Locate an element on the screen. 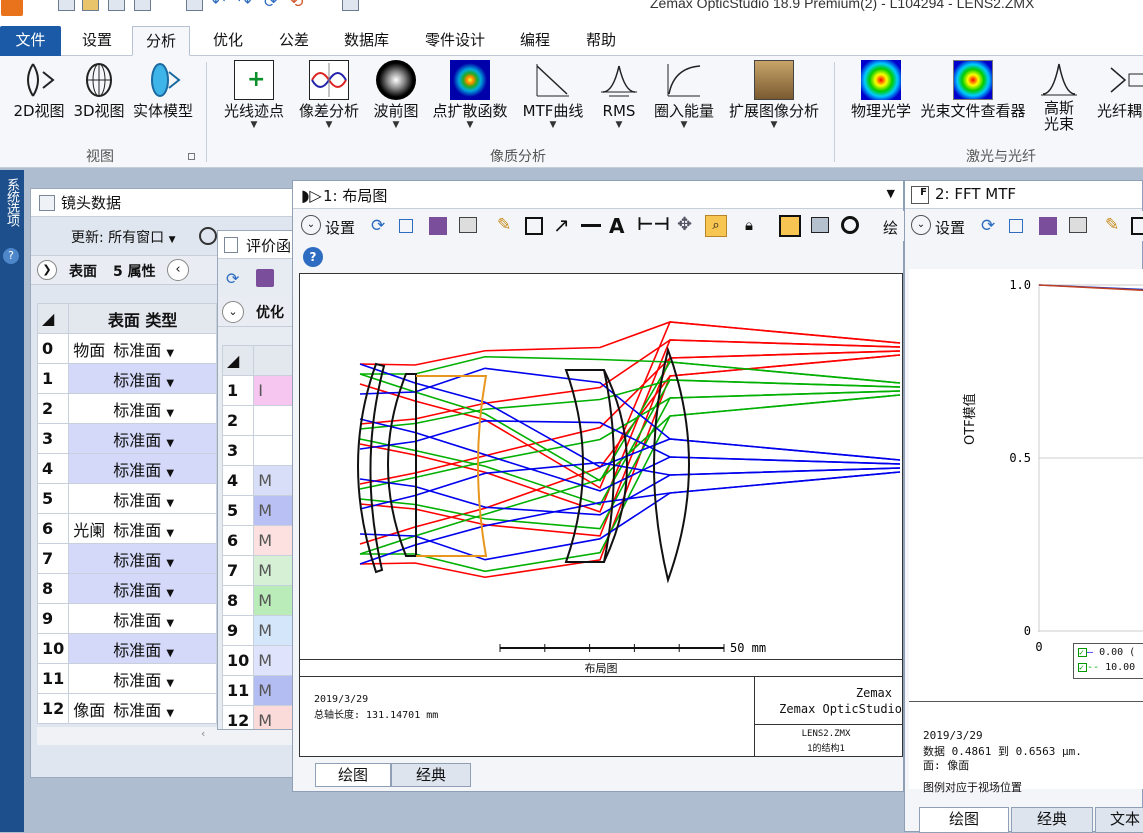 The image size is (1143, 833). tab-text: 文本 is located at coordinates (1119, 820).